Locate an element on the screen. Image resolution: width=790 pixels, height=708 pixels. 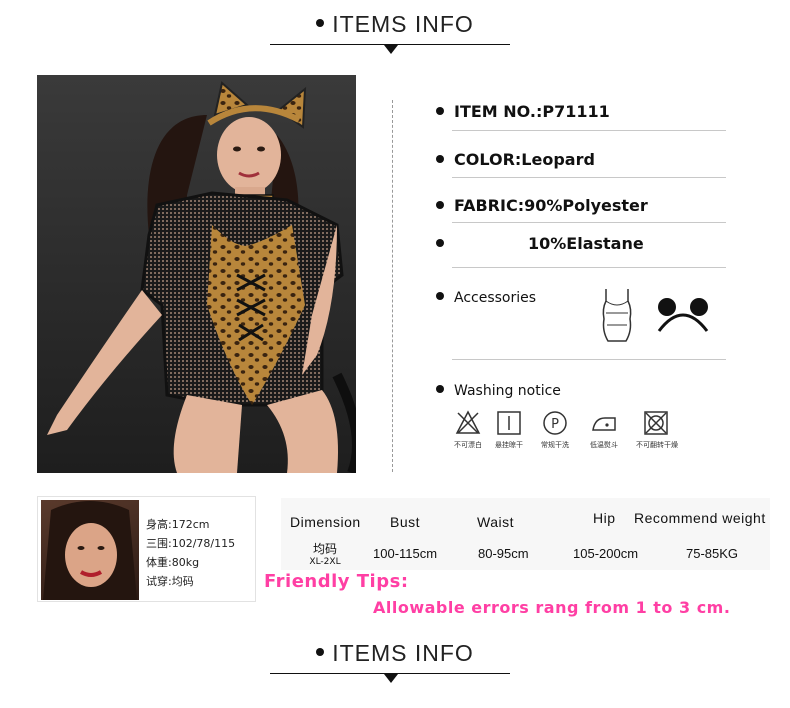
tips-body: Allowable errors rang from 1 to 3 cm. is located at coordinates (552, 607).